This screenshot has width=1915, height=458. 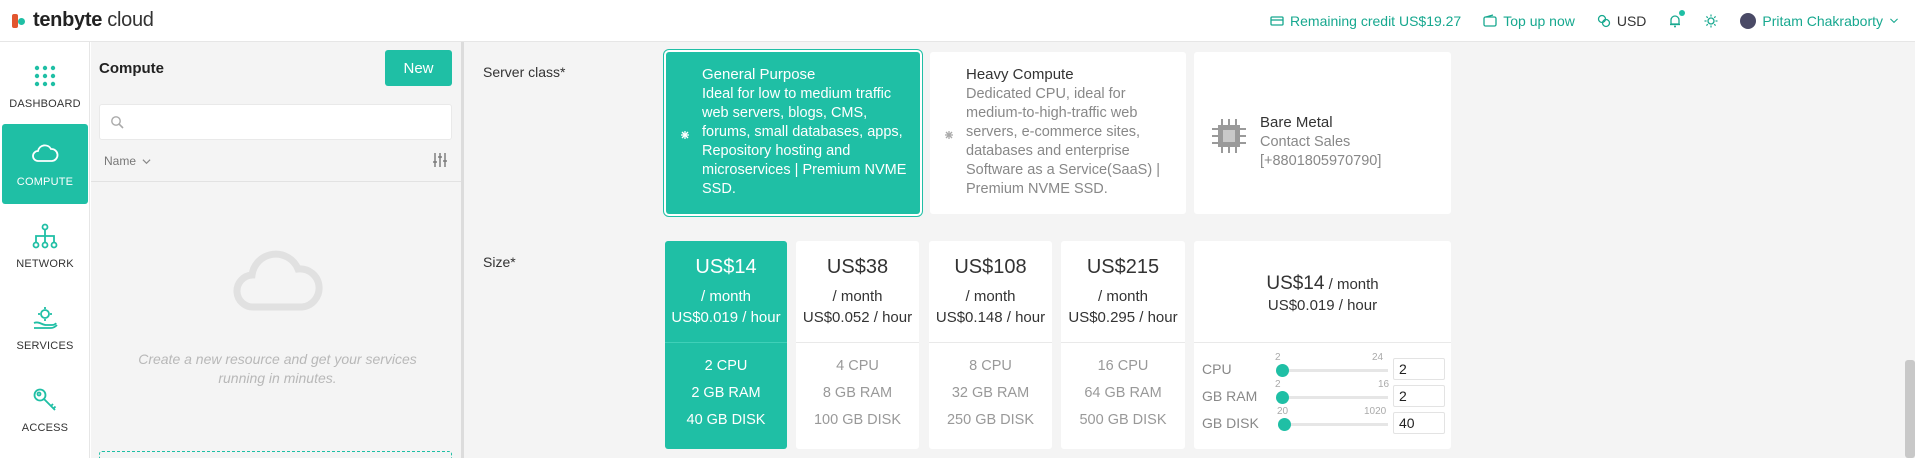 I want to click on slider-min: 2, so click(x=1278, y=384).